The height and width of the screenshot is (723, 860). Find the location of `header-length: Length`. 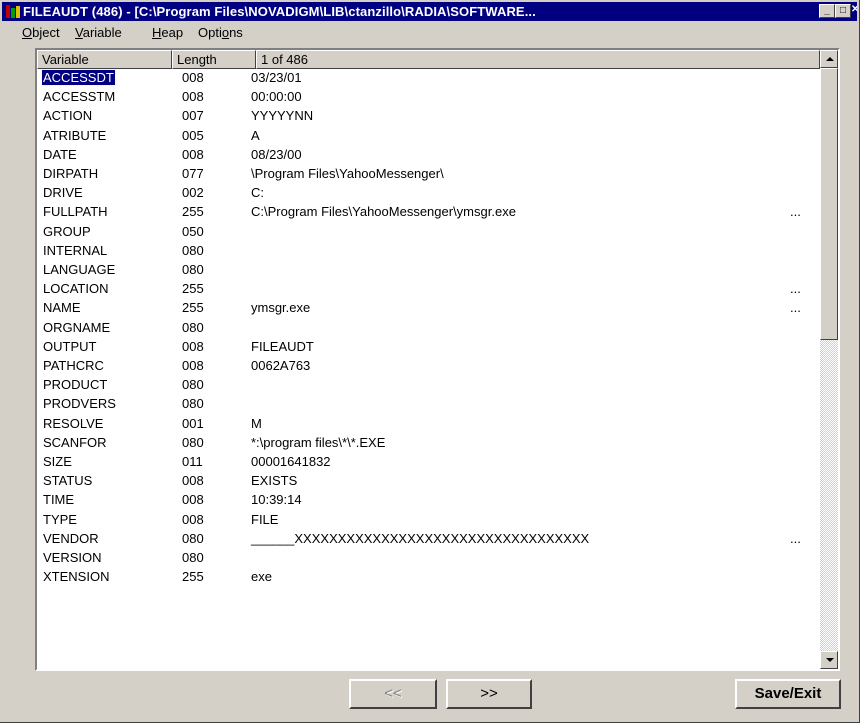

header-length: Length is located at coordinates (214, 59).